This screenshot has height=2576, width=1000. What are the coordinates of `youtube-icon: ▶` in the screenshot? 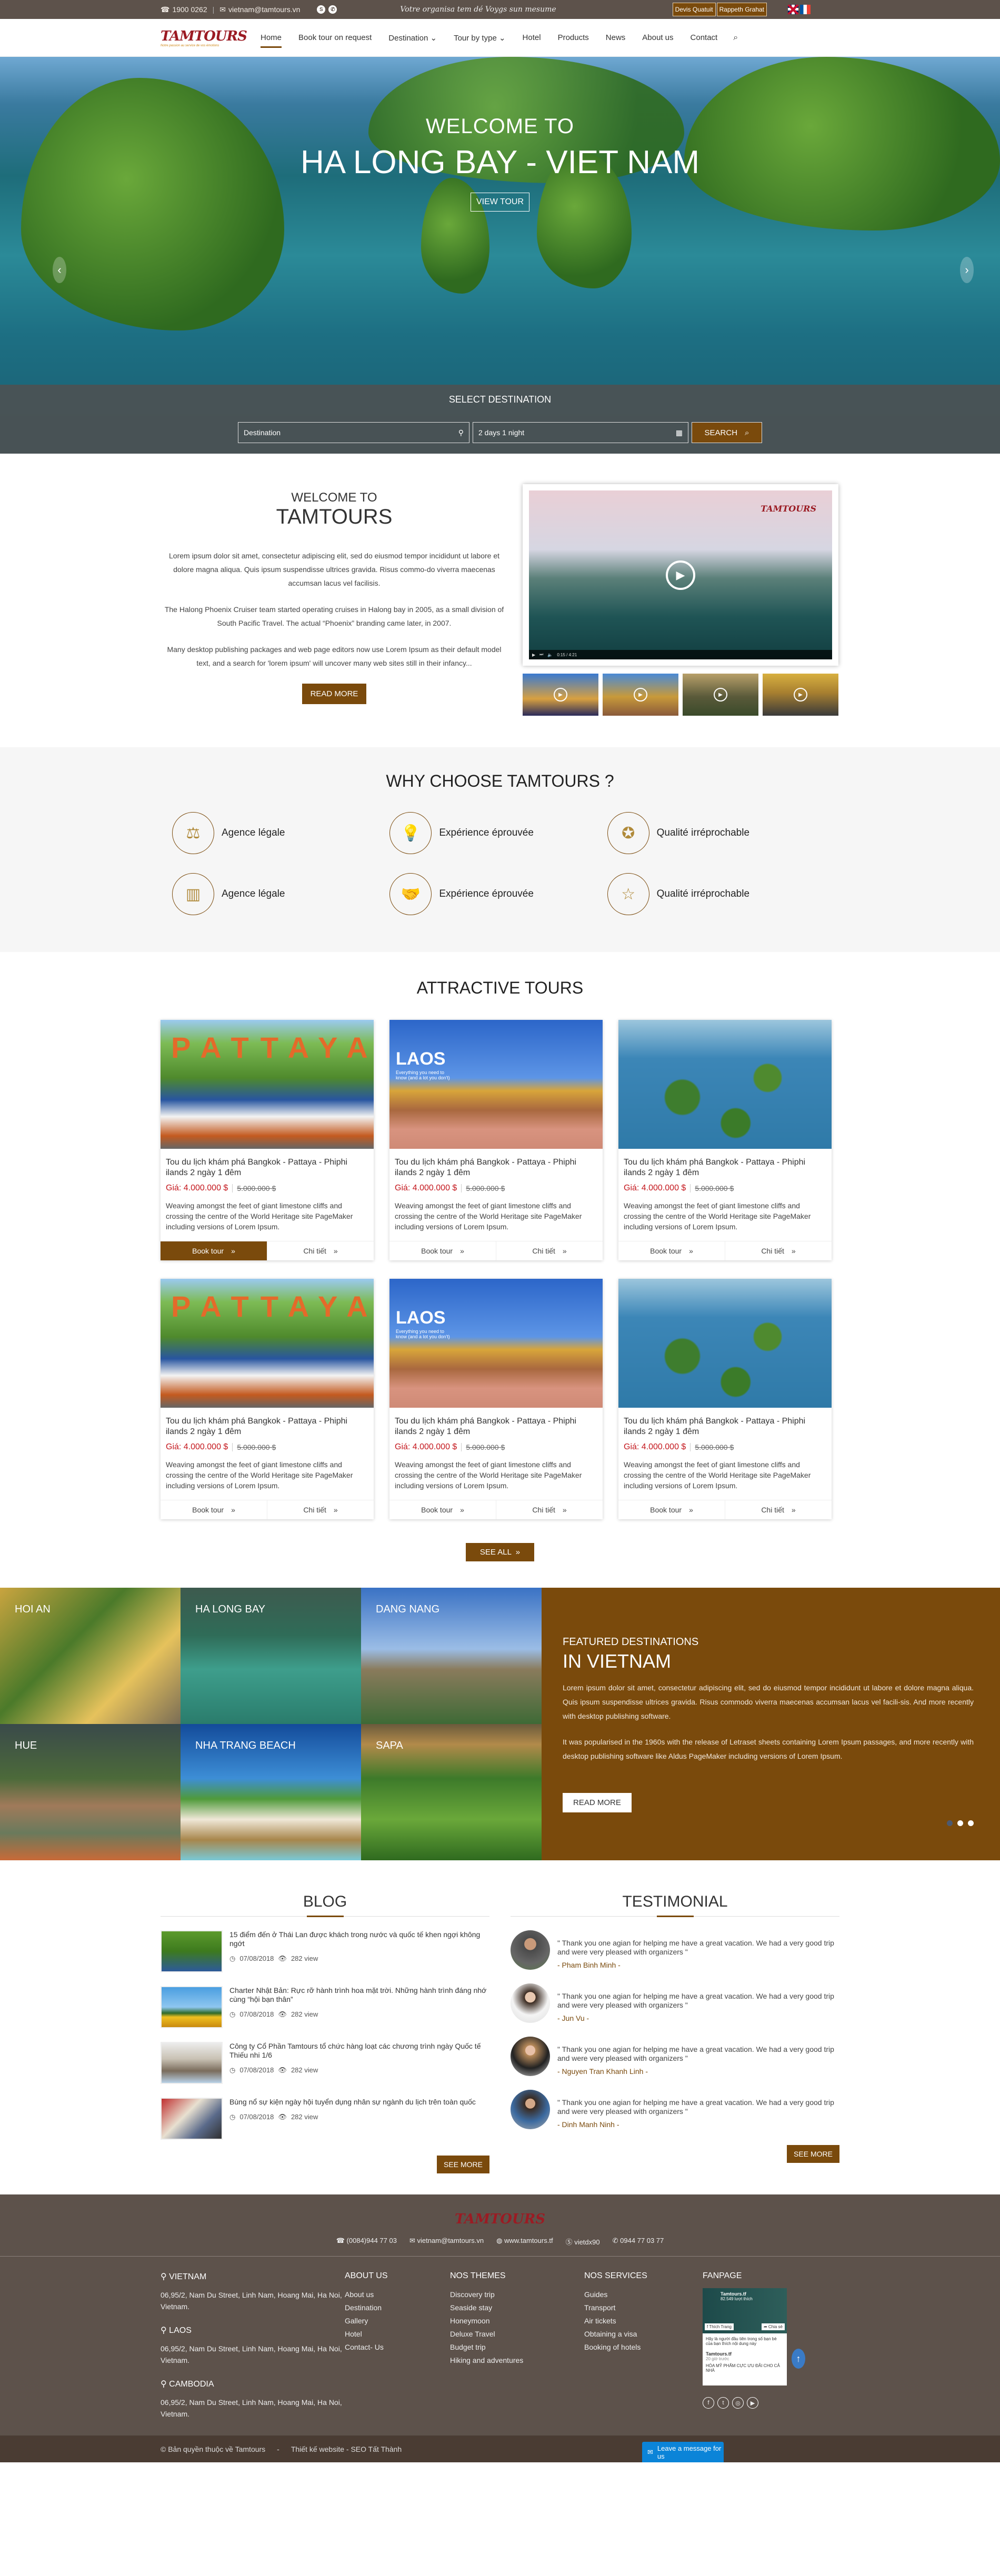 It's located at (752, 2403).